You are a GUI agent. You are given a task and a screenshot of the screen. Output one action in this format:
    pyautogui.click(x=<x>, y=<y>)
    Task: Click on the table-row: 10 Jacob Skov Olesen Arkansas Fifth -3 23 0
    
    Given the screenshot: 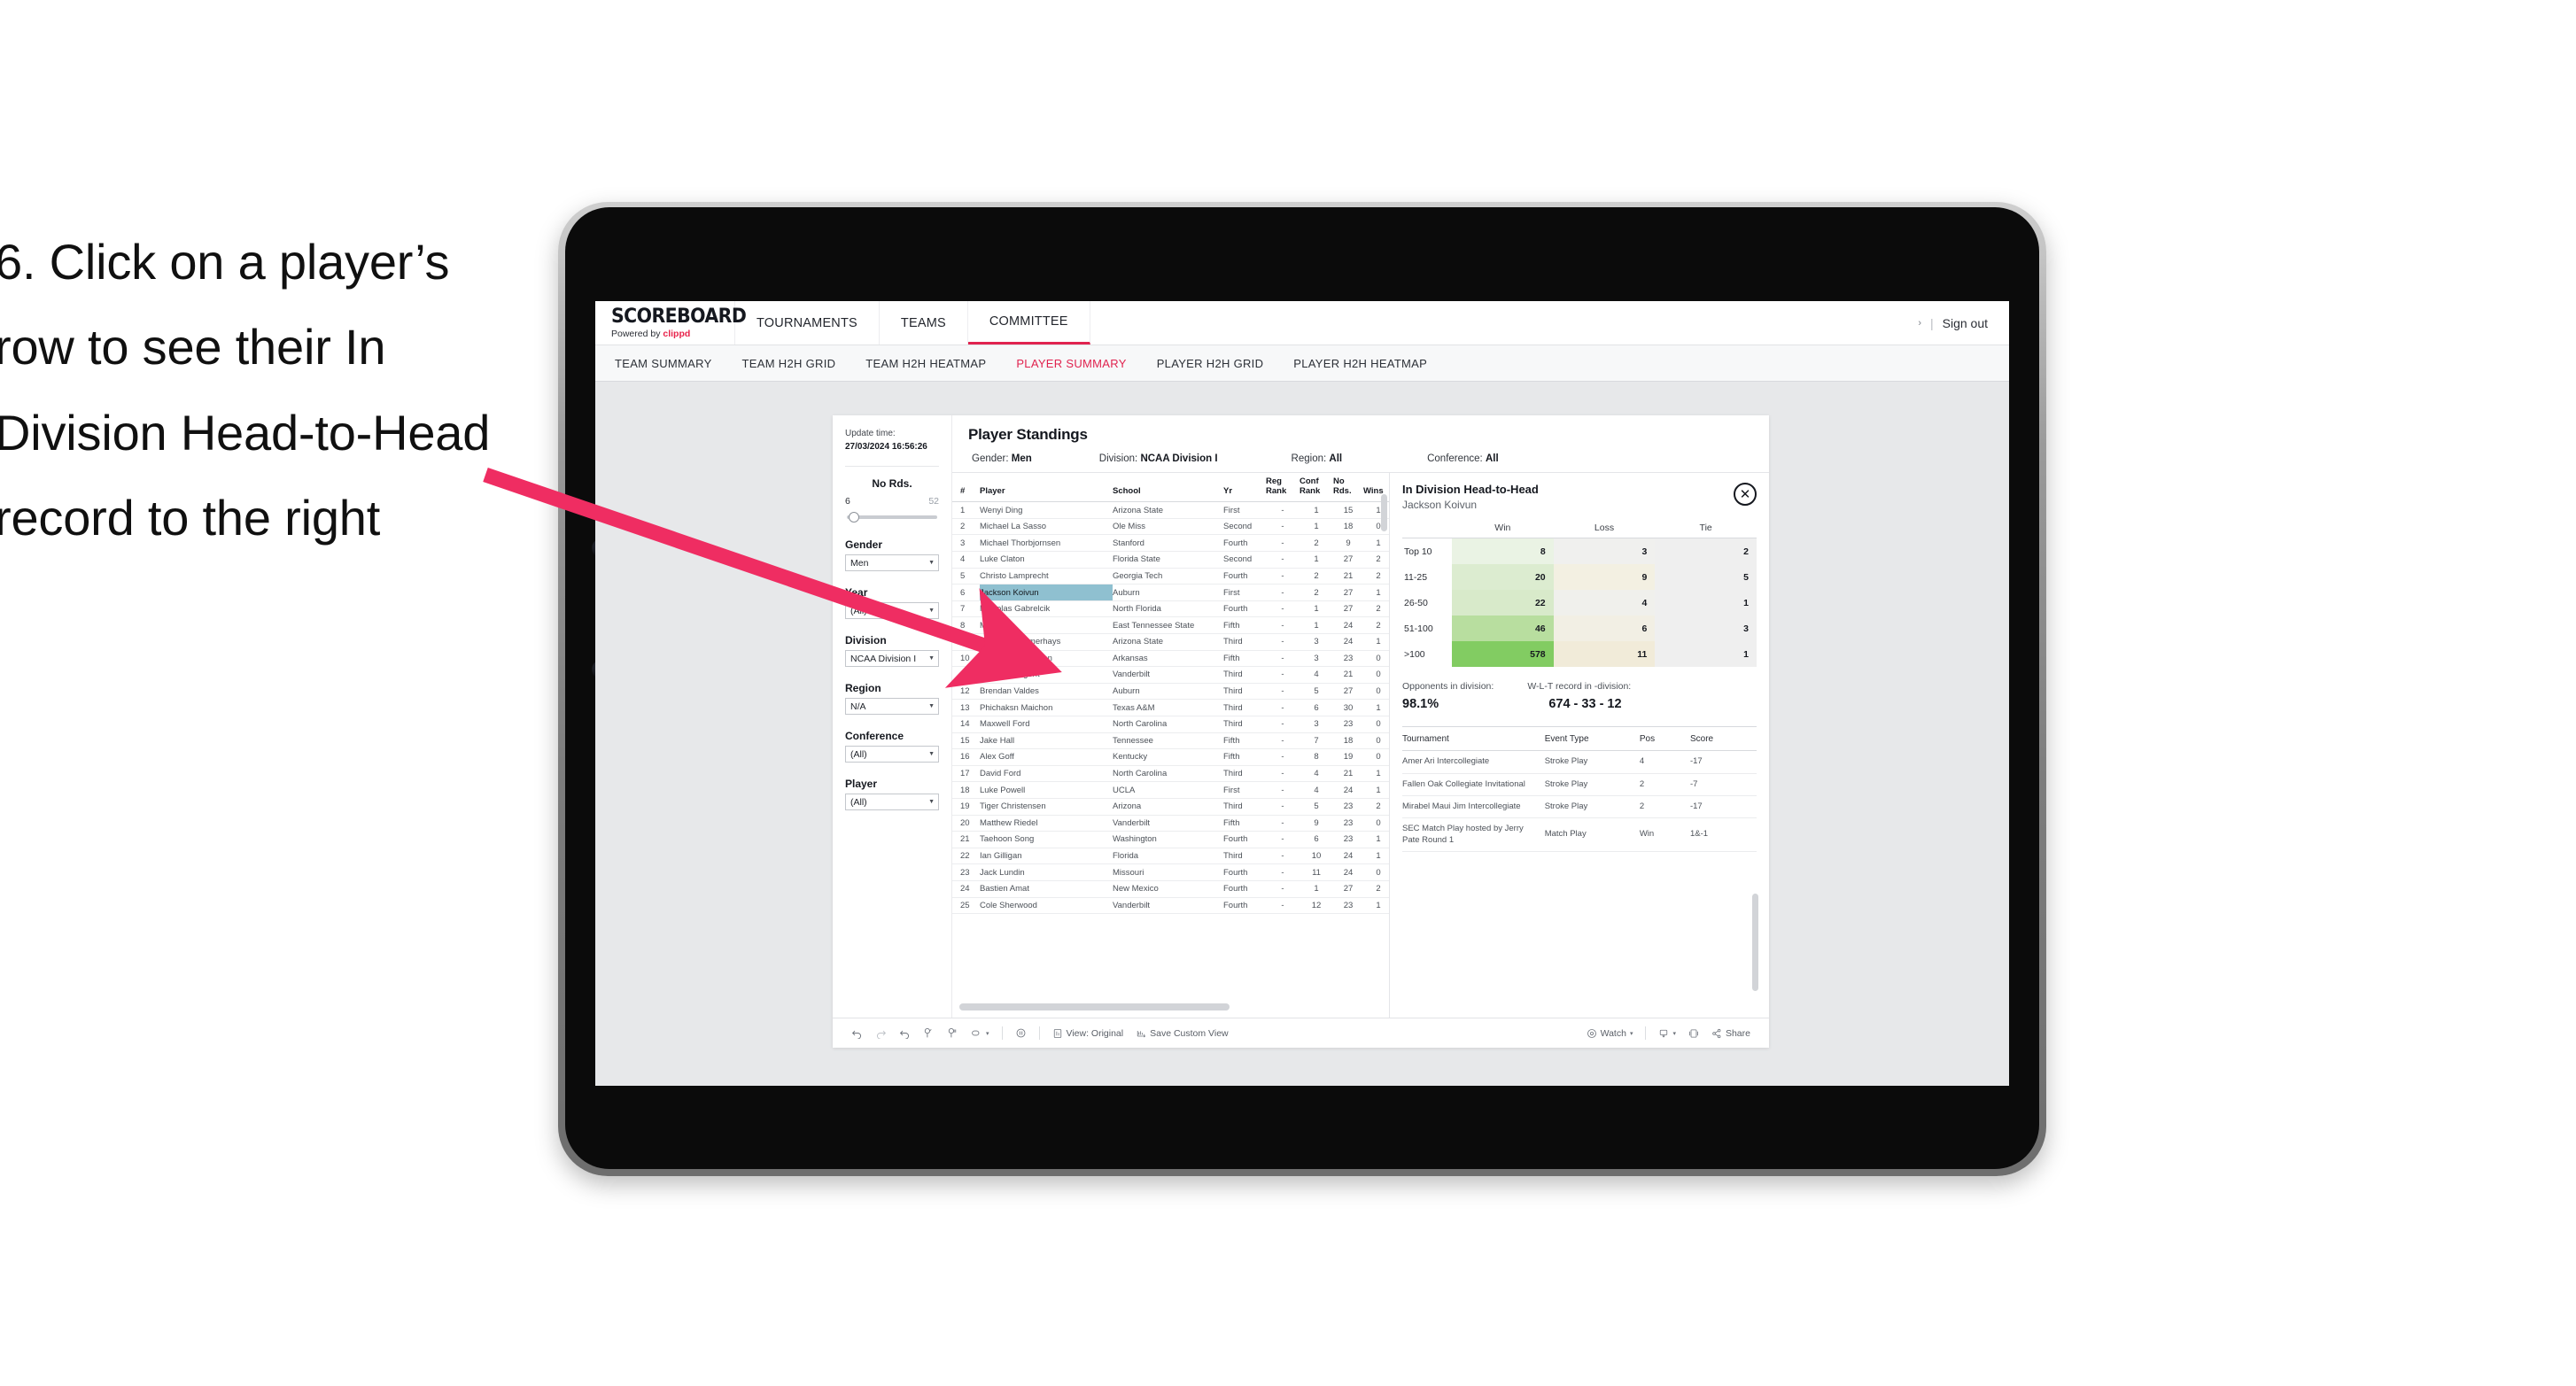 What is the action you would take?
    pyautogui.click(x=1170, y=659)
    